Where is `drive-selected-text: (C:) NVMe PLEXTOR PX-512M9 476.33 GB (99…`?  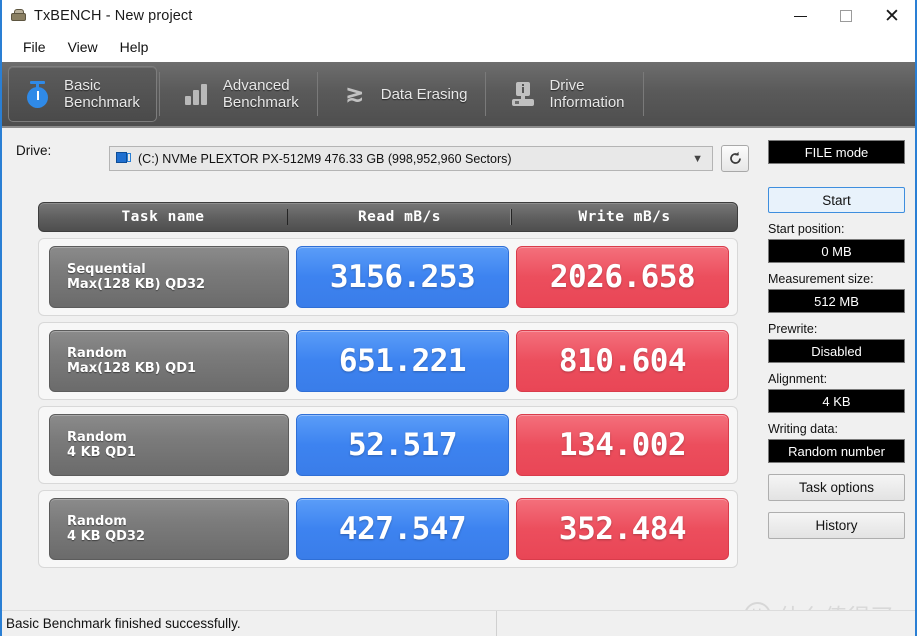
drive-selected-text: (C:) NVMe PLEXTOR PX-512M9 476.33 GB (99… is located at coordinates (325, 158).